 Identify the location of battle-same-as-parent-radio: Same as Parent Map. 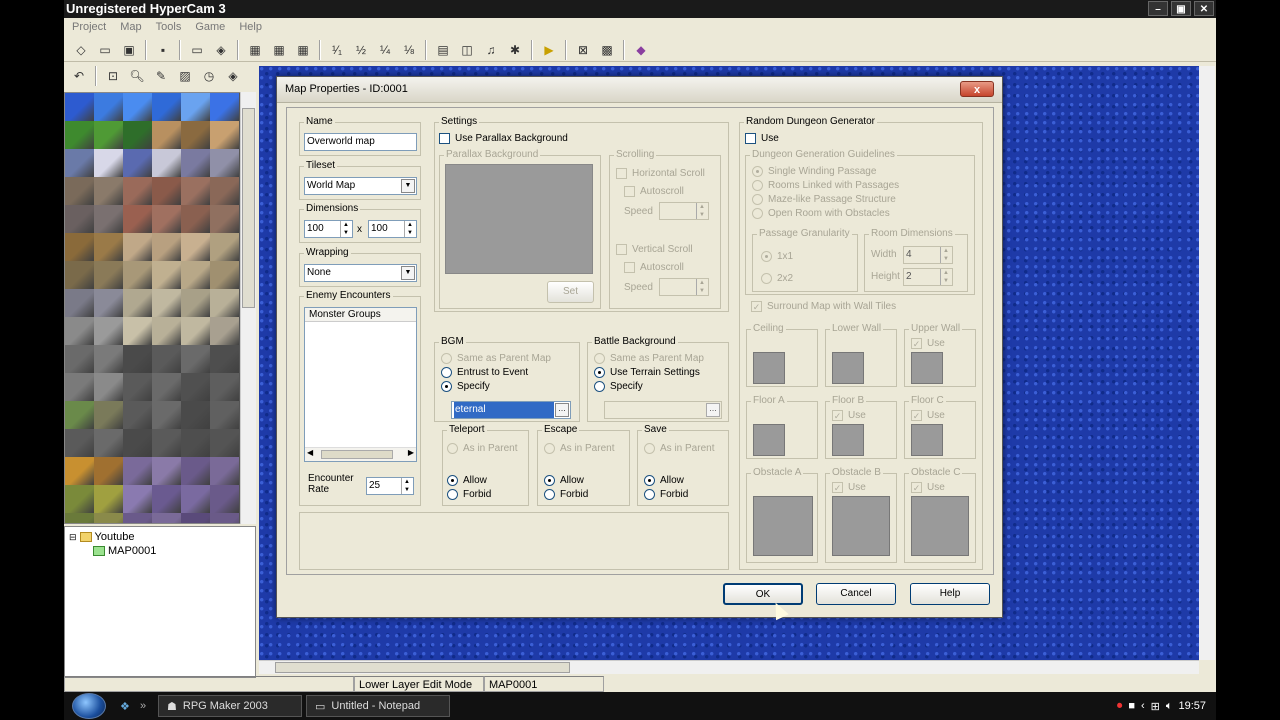
(649, 358).